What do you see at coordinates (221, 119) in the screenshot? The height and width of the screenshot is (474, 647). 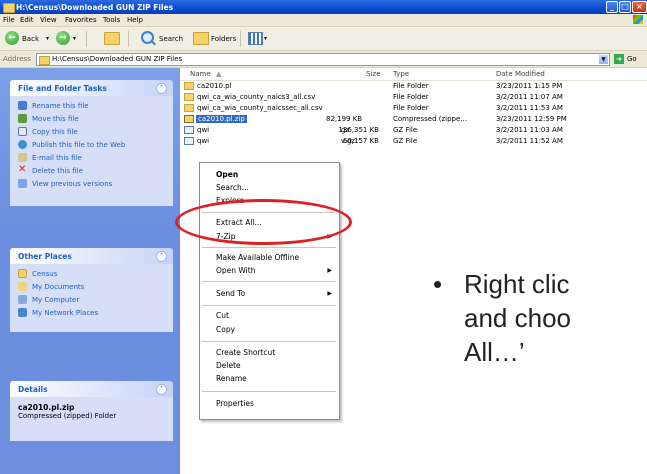 I see `file-name: ca2010.pl.zip` at bounding box center [221, 119].